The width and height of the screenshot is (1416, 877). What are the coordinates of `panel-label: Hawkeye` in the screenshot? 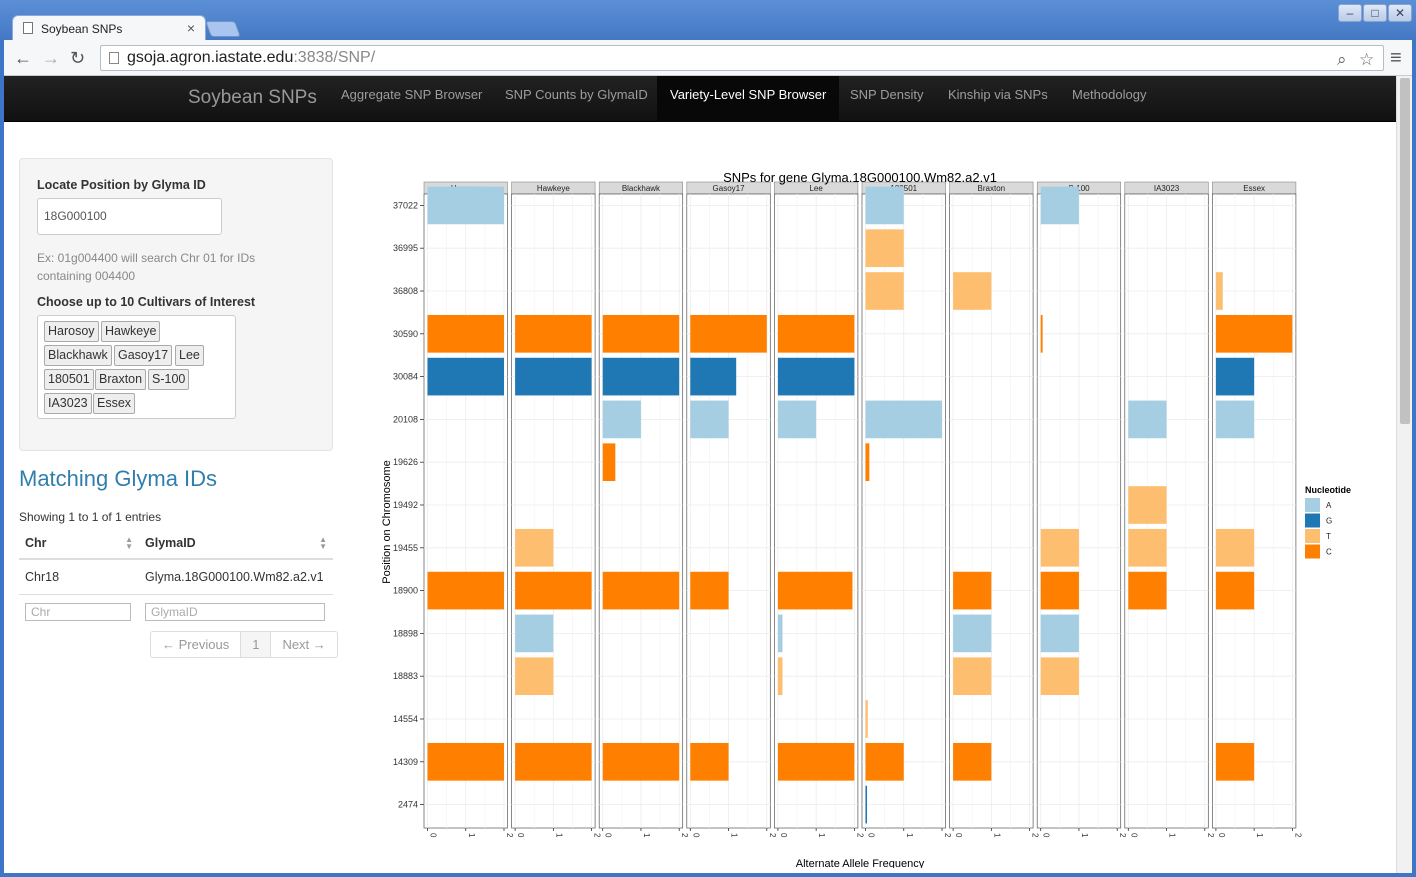 It's located at (553, 188).